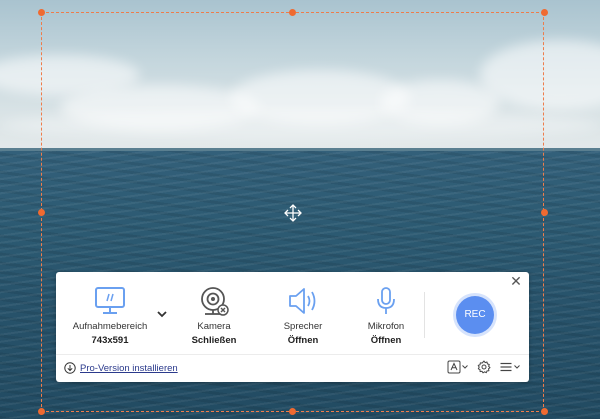 This screenshot has width=600, height=419. I want to click on close-icon: ✕, so click(516, 281).